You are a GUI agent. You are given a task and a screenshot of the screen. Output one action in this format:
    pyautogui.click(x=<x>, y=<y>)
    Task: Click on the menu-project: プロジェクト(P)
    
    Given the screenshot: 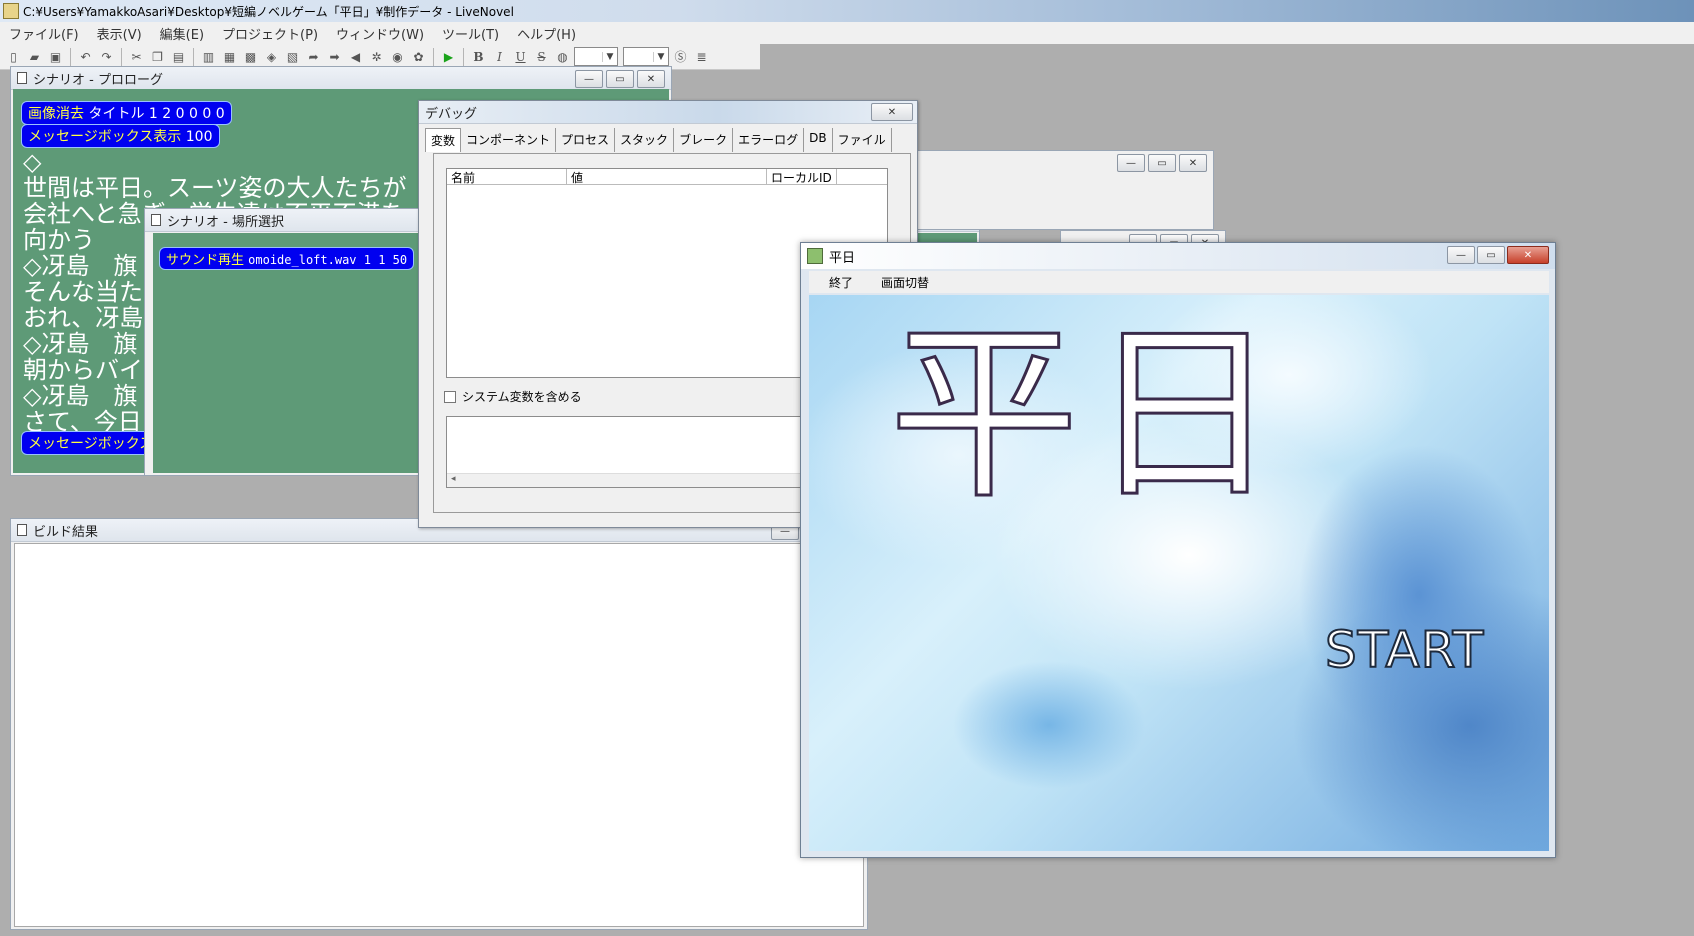 What is the action you would take?
    pyautogui.click(x=270, y=33)
    